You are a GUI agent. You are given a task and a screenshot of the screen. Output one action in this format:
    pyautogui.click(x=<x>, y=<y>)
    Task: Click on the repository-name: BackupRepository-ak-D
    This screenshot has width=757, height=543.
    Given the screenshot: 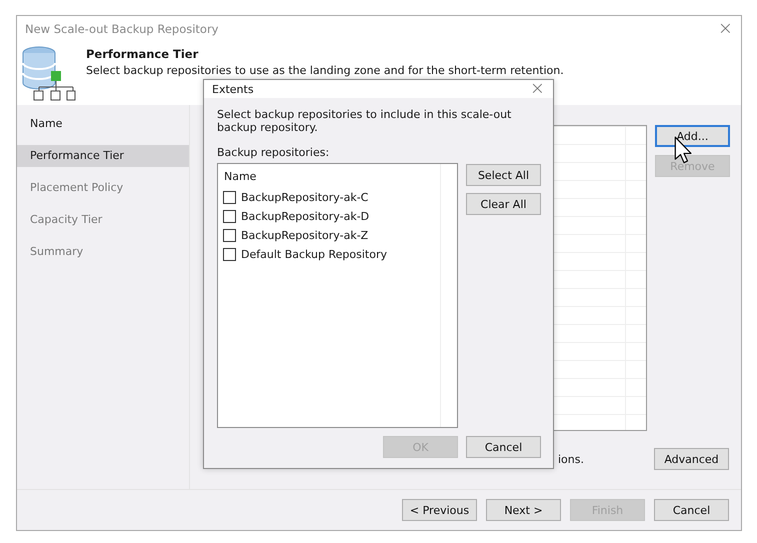 What is the action you would take?
    pyautogui.click(x=305, y=216)
    